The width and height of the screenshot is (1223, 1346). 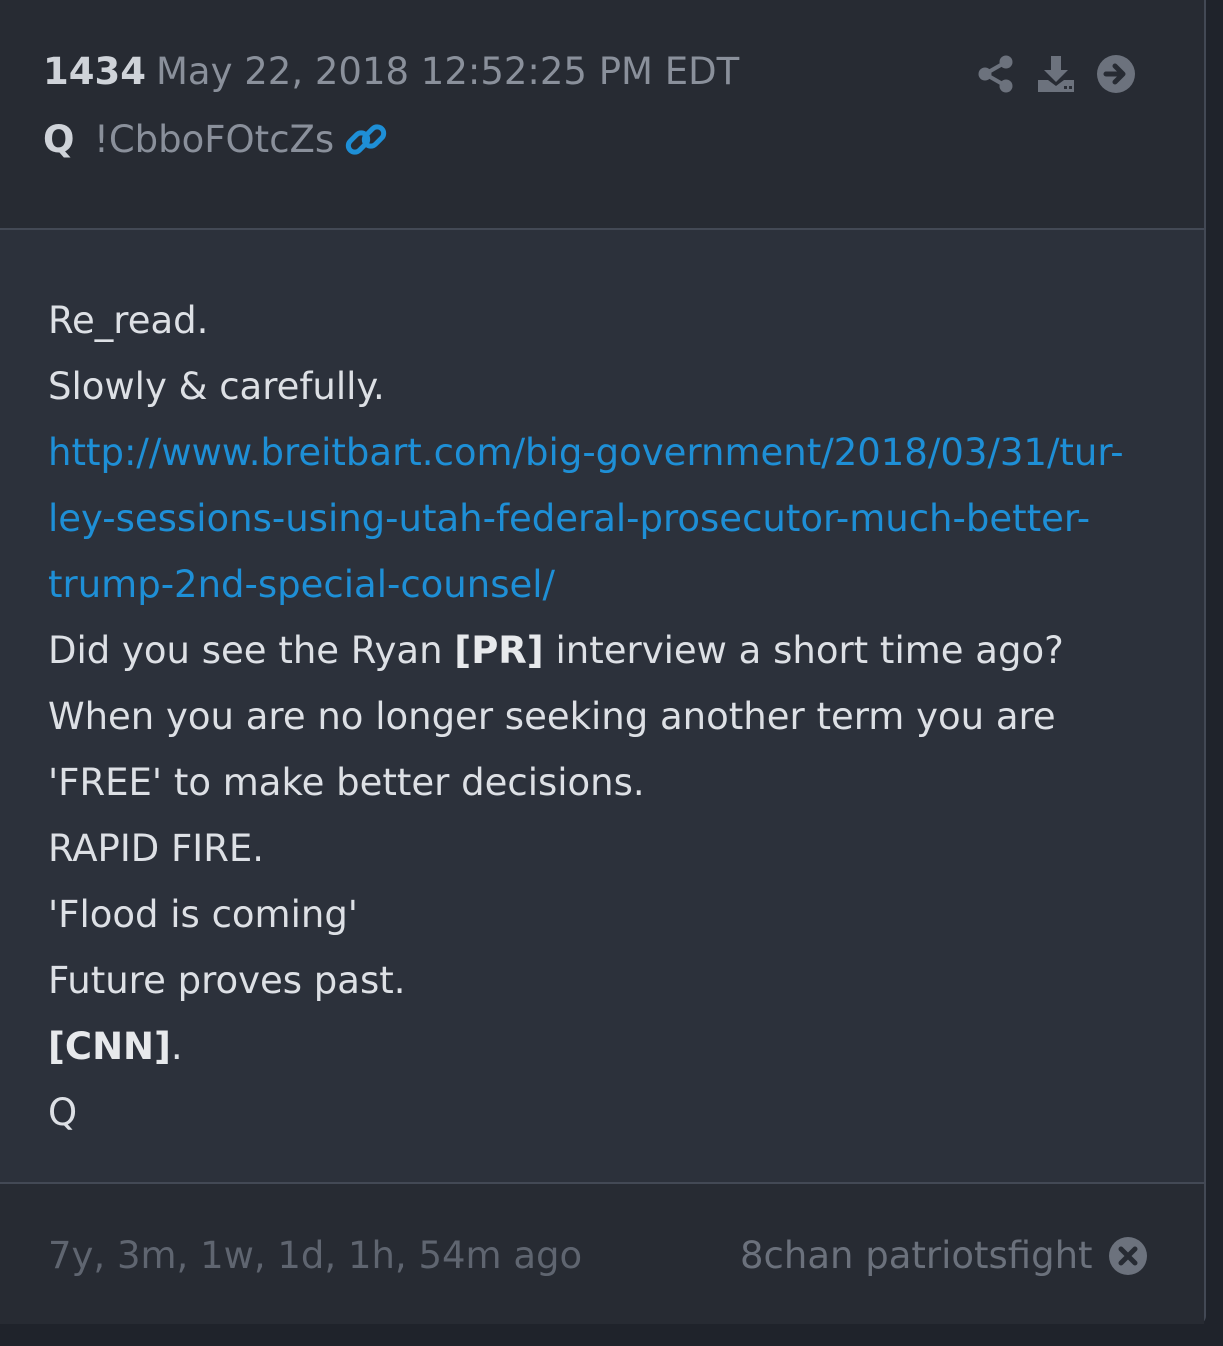 What do you see at coordinates (315, 1255) in the screenshot?
I see `post-age: 7y, 3m, 1w, 1d, 1h, 54m ago` at bounding box center [315, 1255].